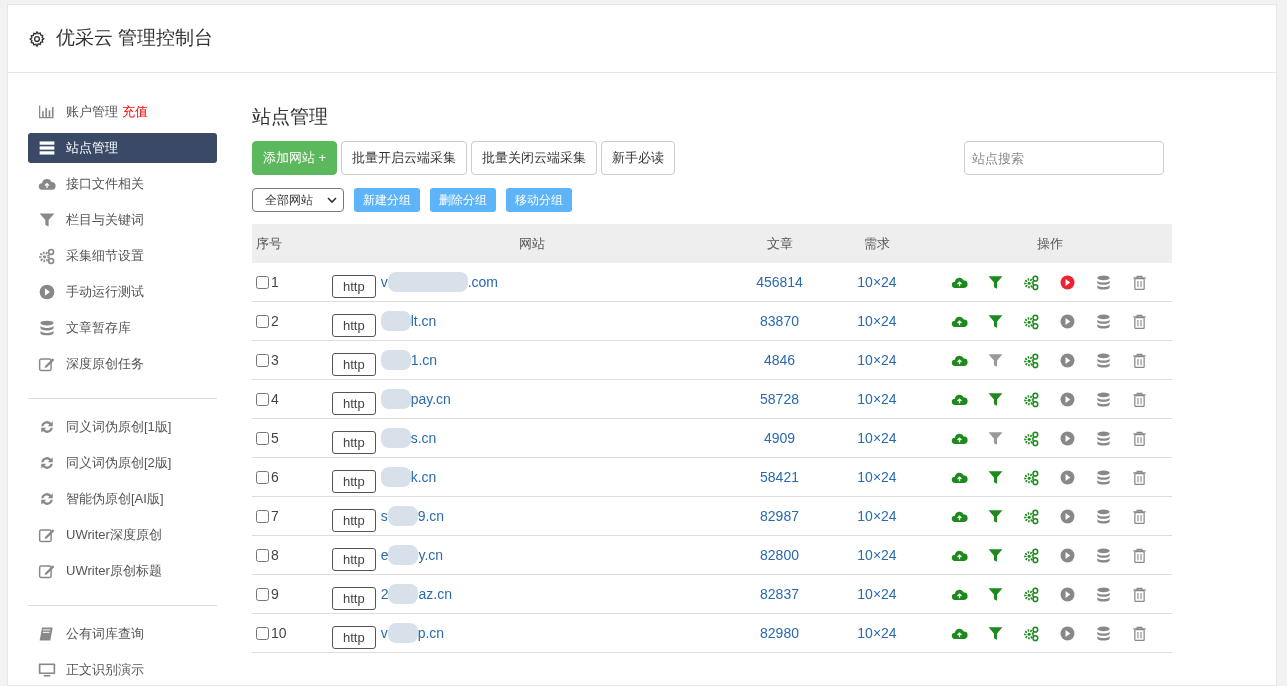  What do you see at coordinates (122, 463) in the screenshot?
I see `sidebar-item: 同义词伪原创[2版]` at bounding box center [122, 463].